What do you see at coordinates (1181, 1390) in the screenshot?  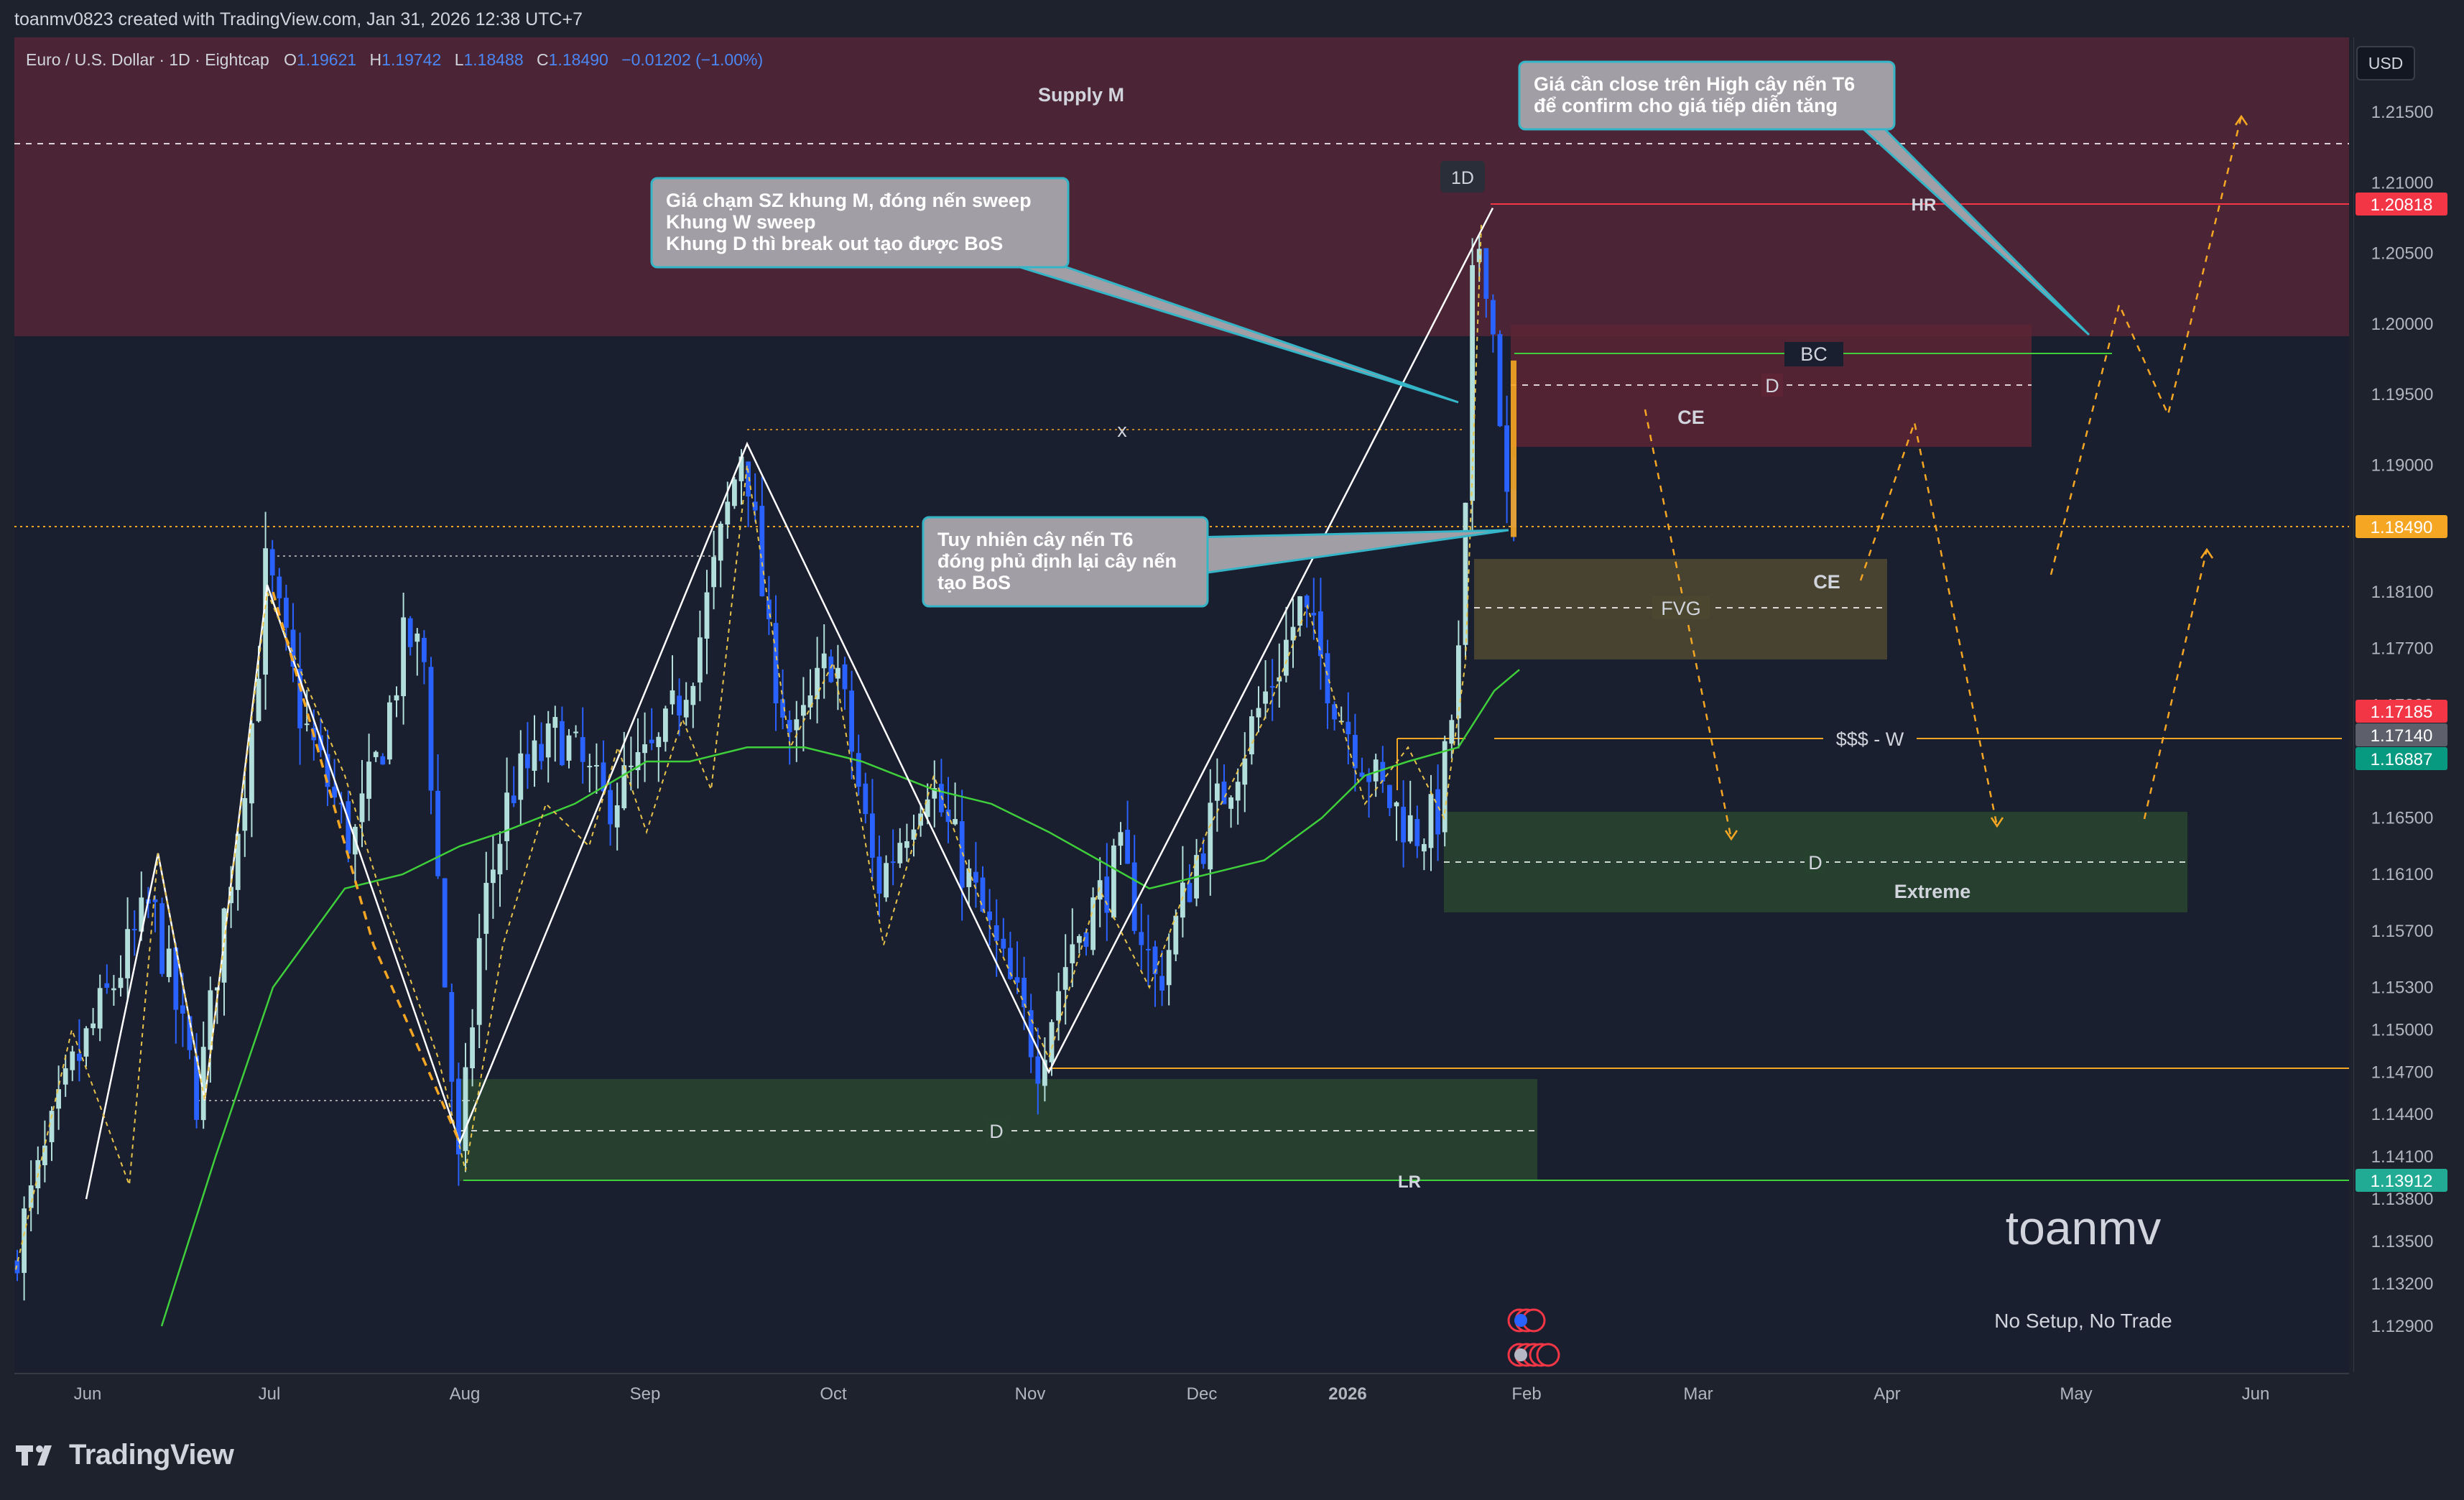 I see `time-axis: Jun Jul Aug Sep Oct Nov Dec 2026 Feb Mar Apr May Jun` at bounding box center [1181, 1390].